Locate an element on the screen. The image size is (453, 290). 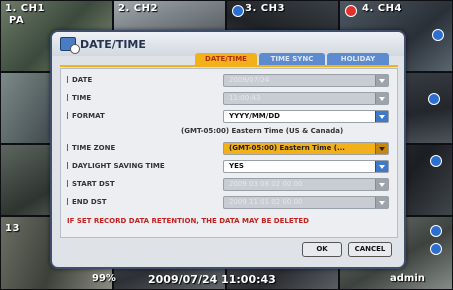
end-dst-value: 2009 11 01 02 00 00 is located at coordinates (266, 202).